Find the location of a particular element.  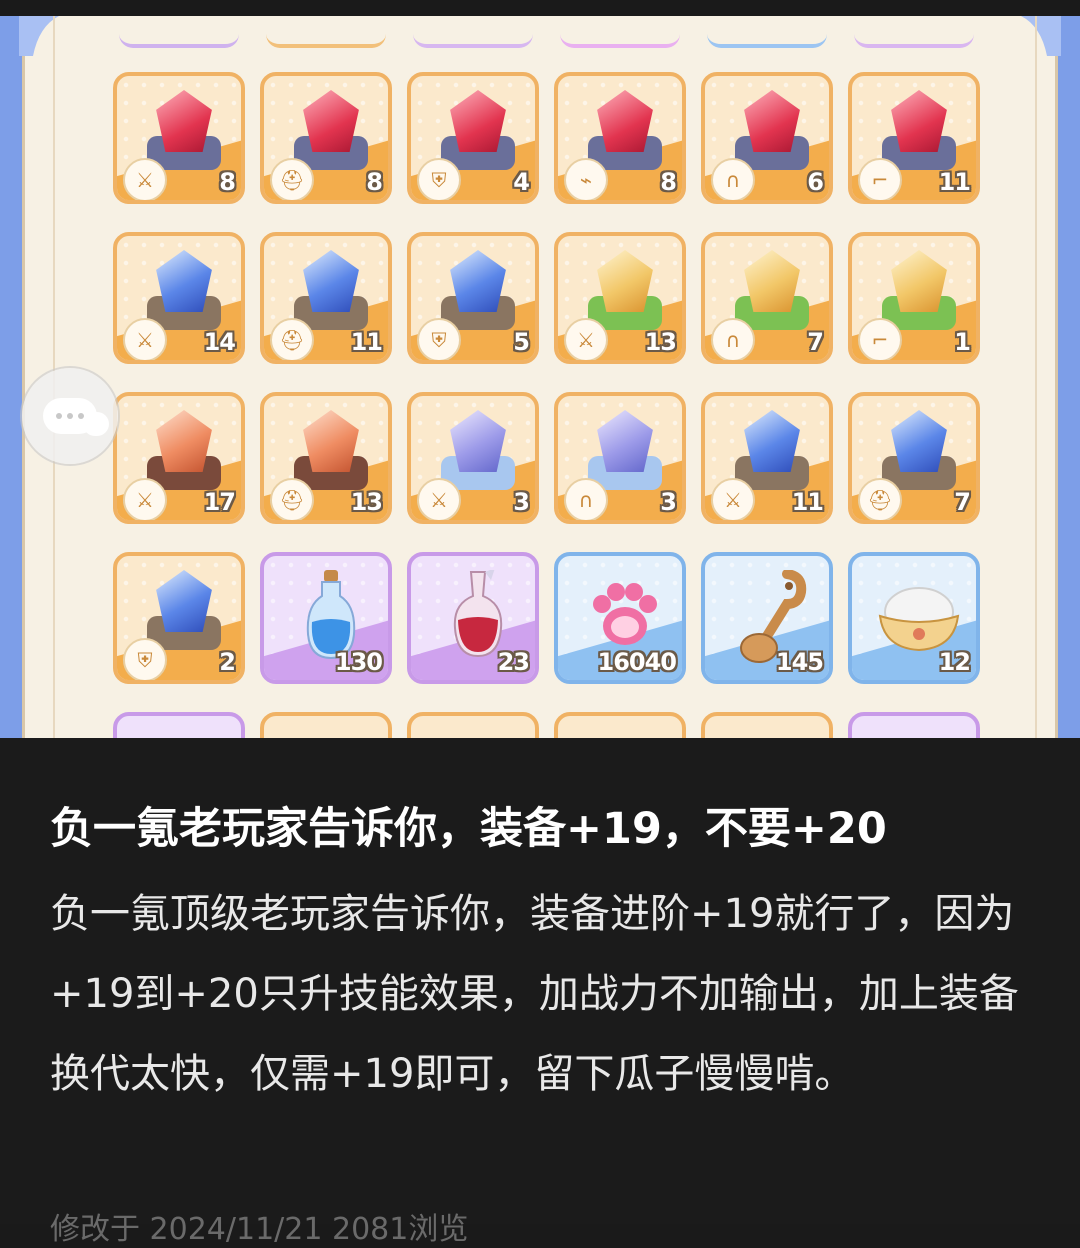

inventory-slot: 23 is located at coordinates (473, 618).